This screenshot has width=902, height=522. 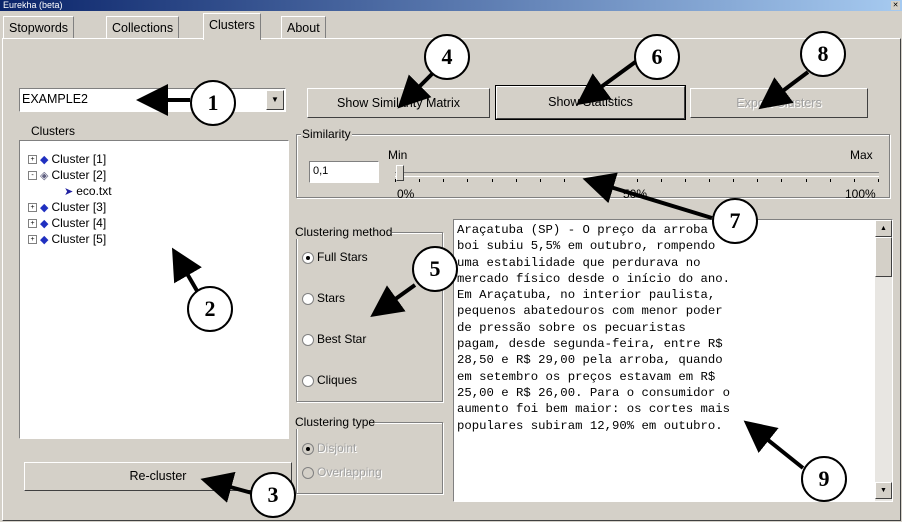 What do you see at coordinates (275, 100) in the screenshot?
I see `chevron-down-icon: ▼` at bounding box center [275, 100].